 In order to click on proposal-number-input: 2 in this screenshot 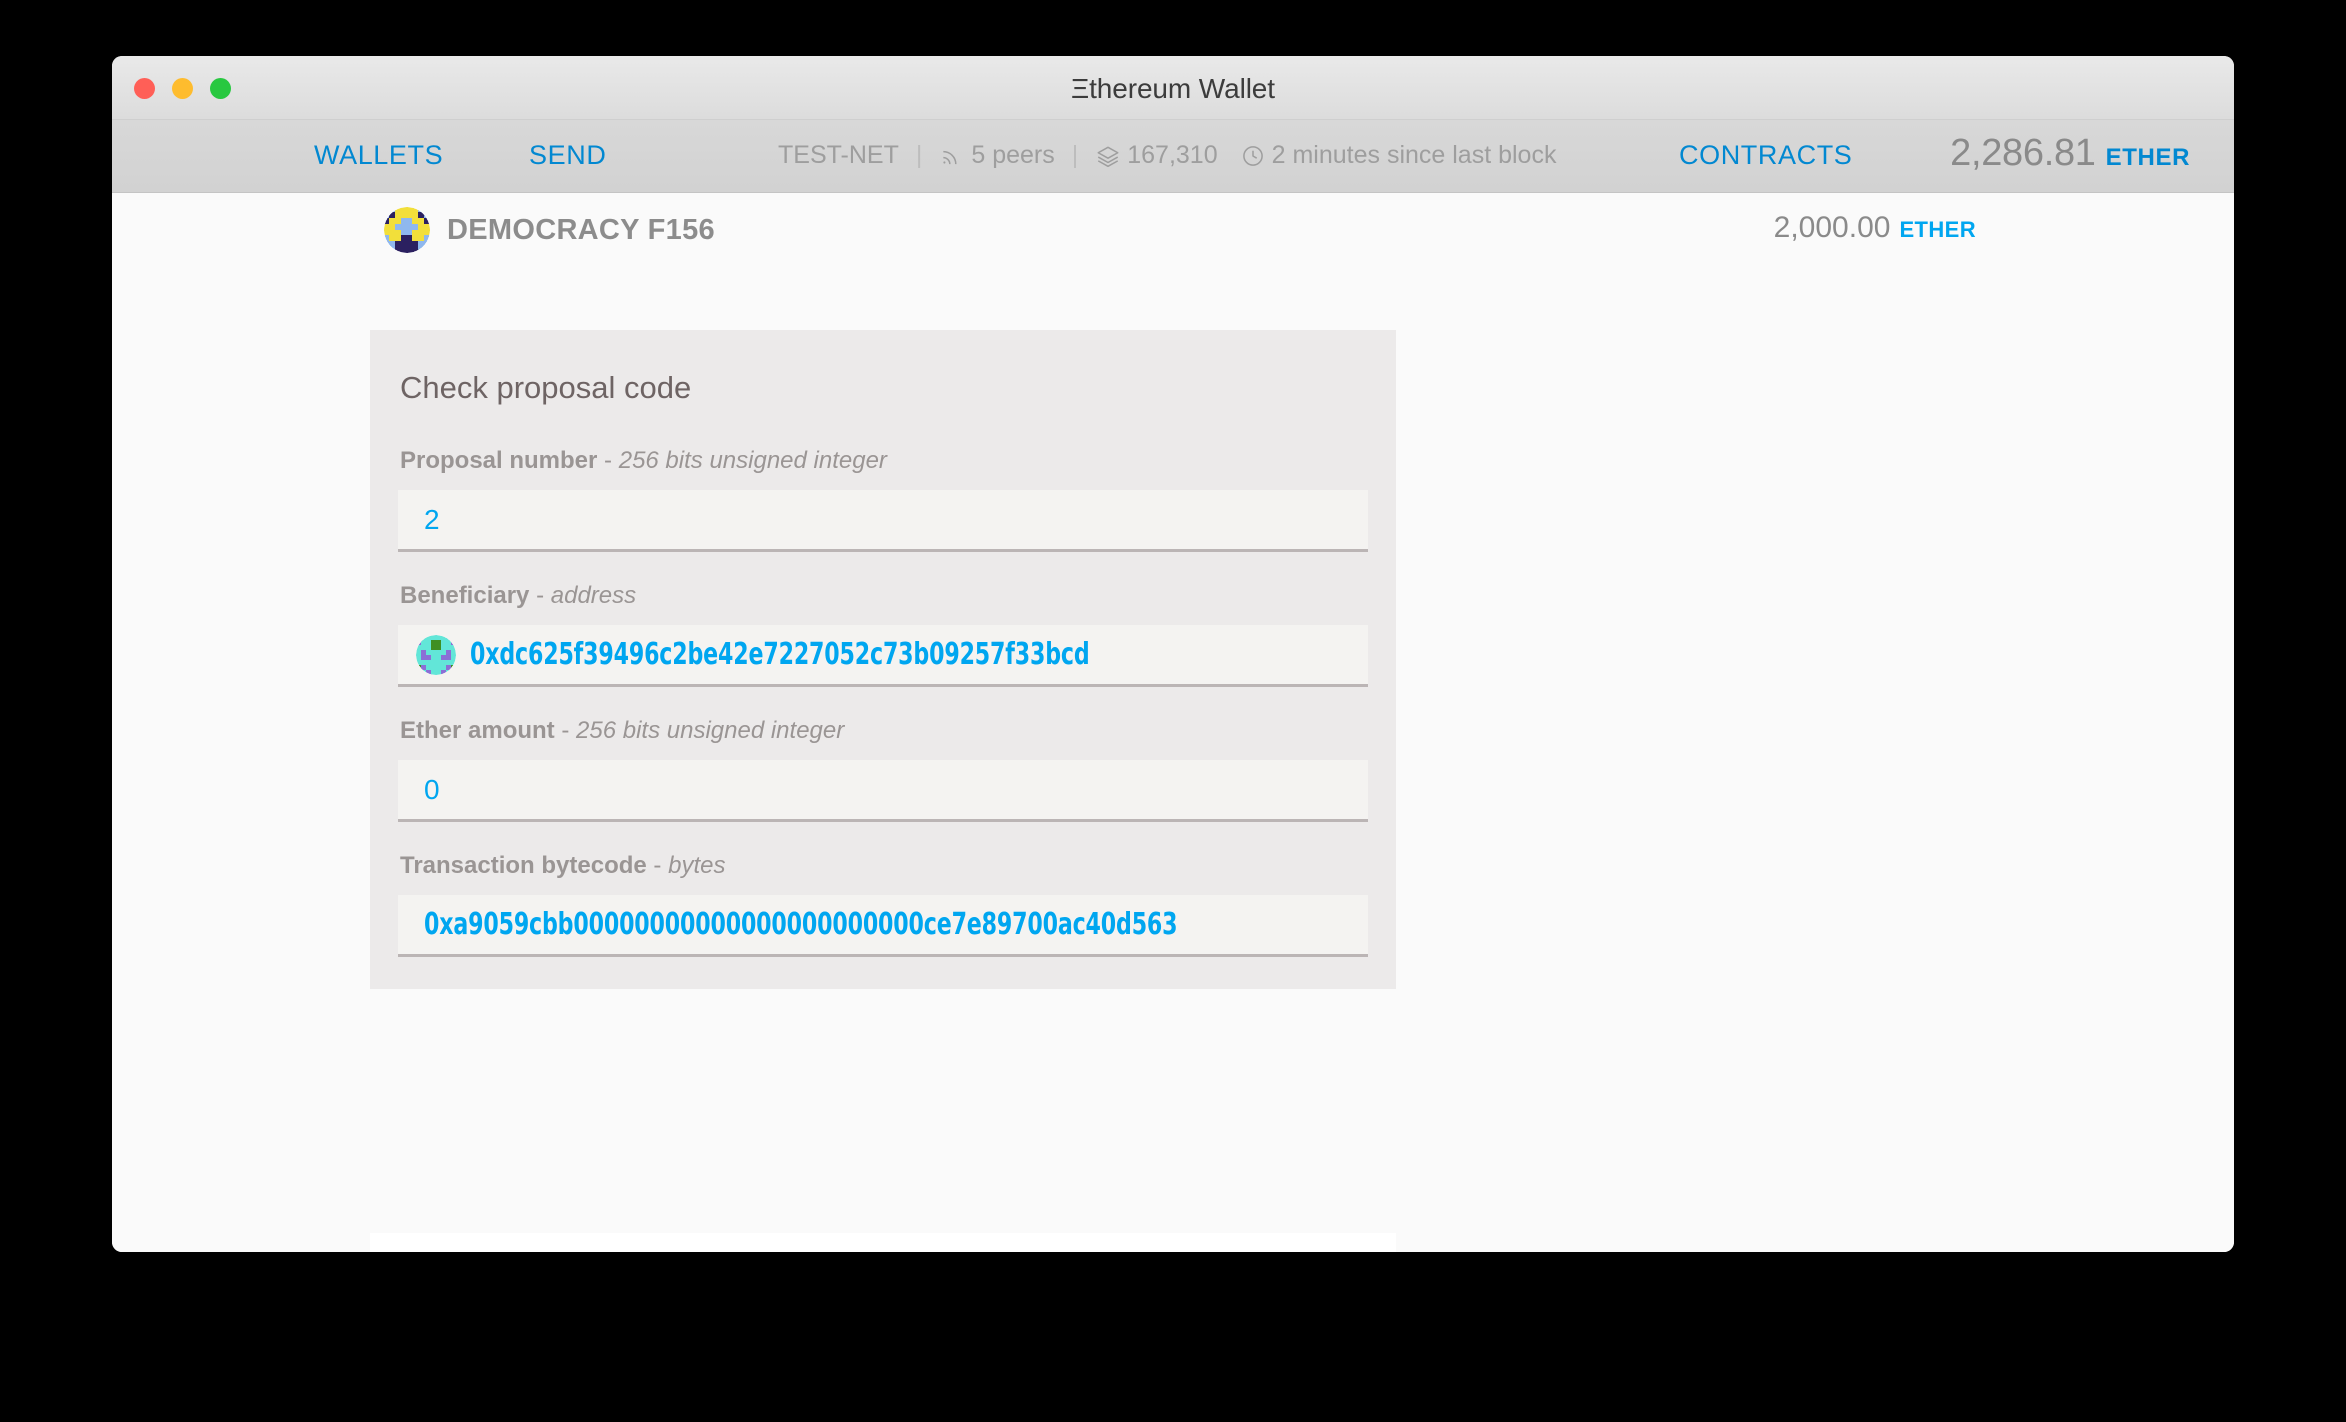, I will do `click(883, 521)`.